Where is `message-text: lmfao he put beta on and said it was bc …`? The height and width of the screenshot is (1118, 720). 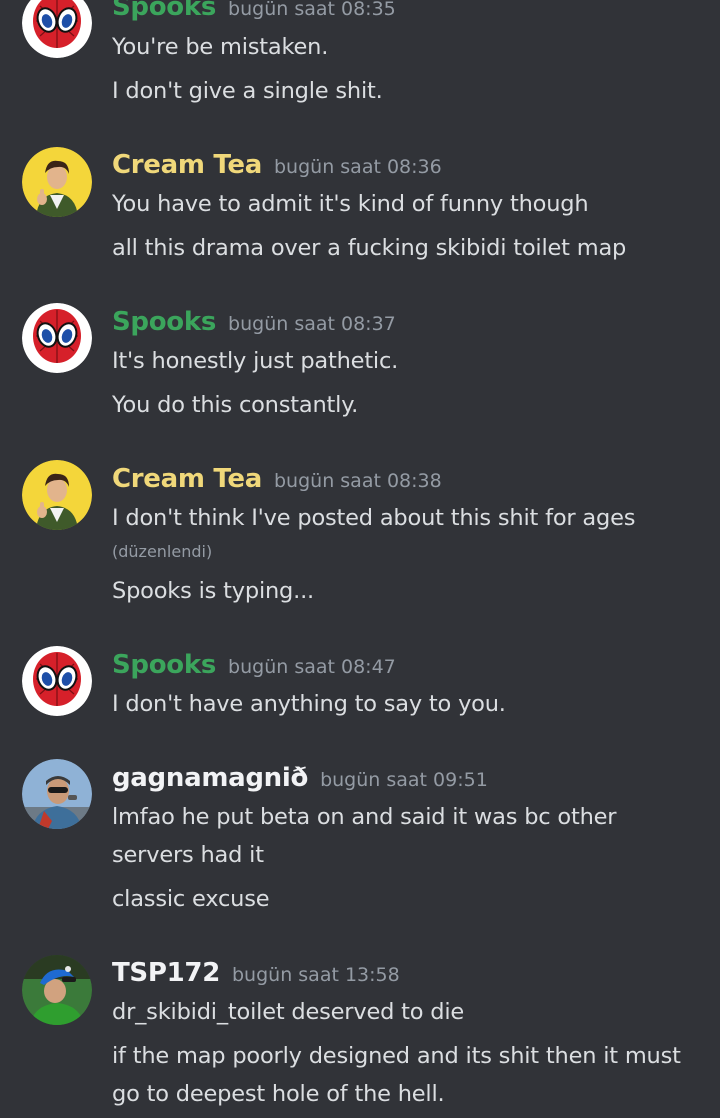 message-text: lmfao he put beta on and said it was bc … is located at coordinates (364, 817).